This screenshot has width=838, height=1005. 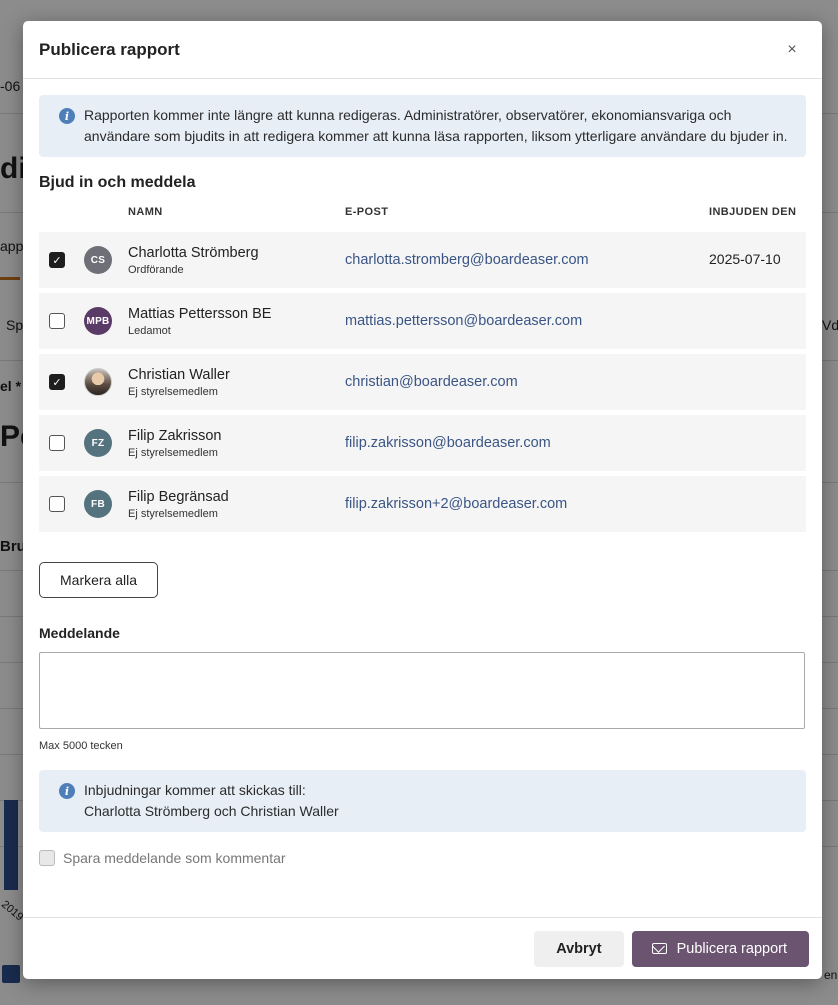 I want to click on member-name: Christian Waller, so click(x=179, y=374).